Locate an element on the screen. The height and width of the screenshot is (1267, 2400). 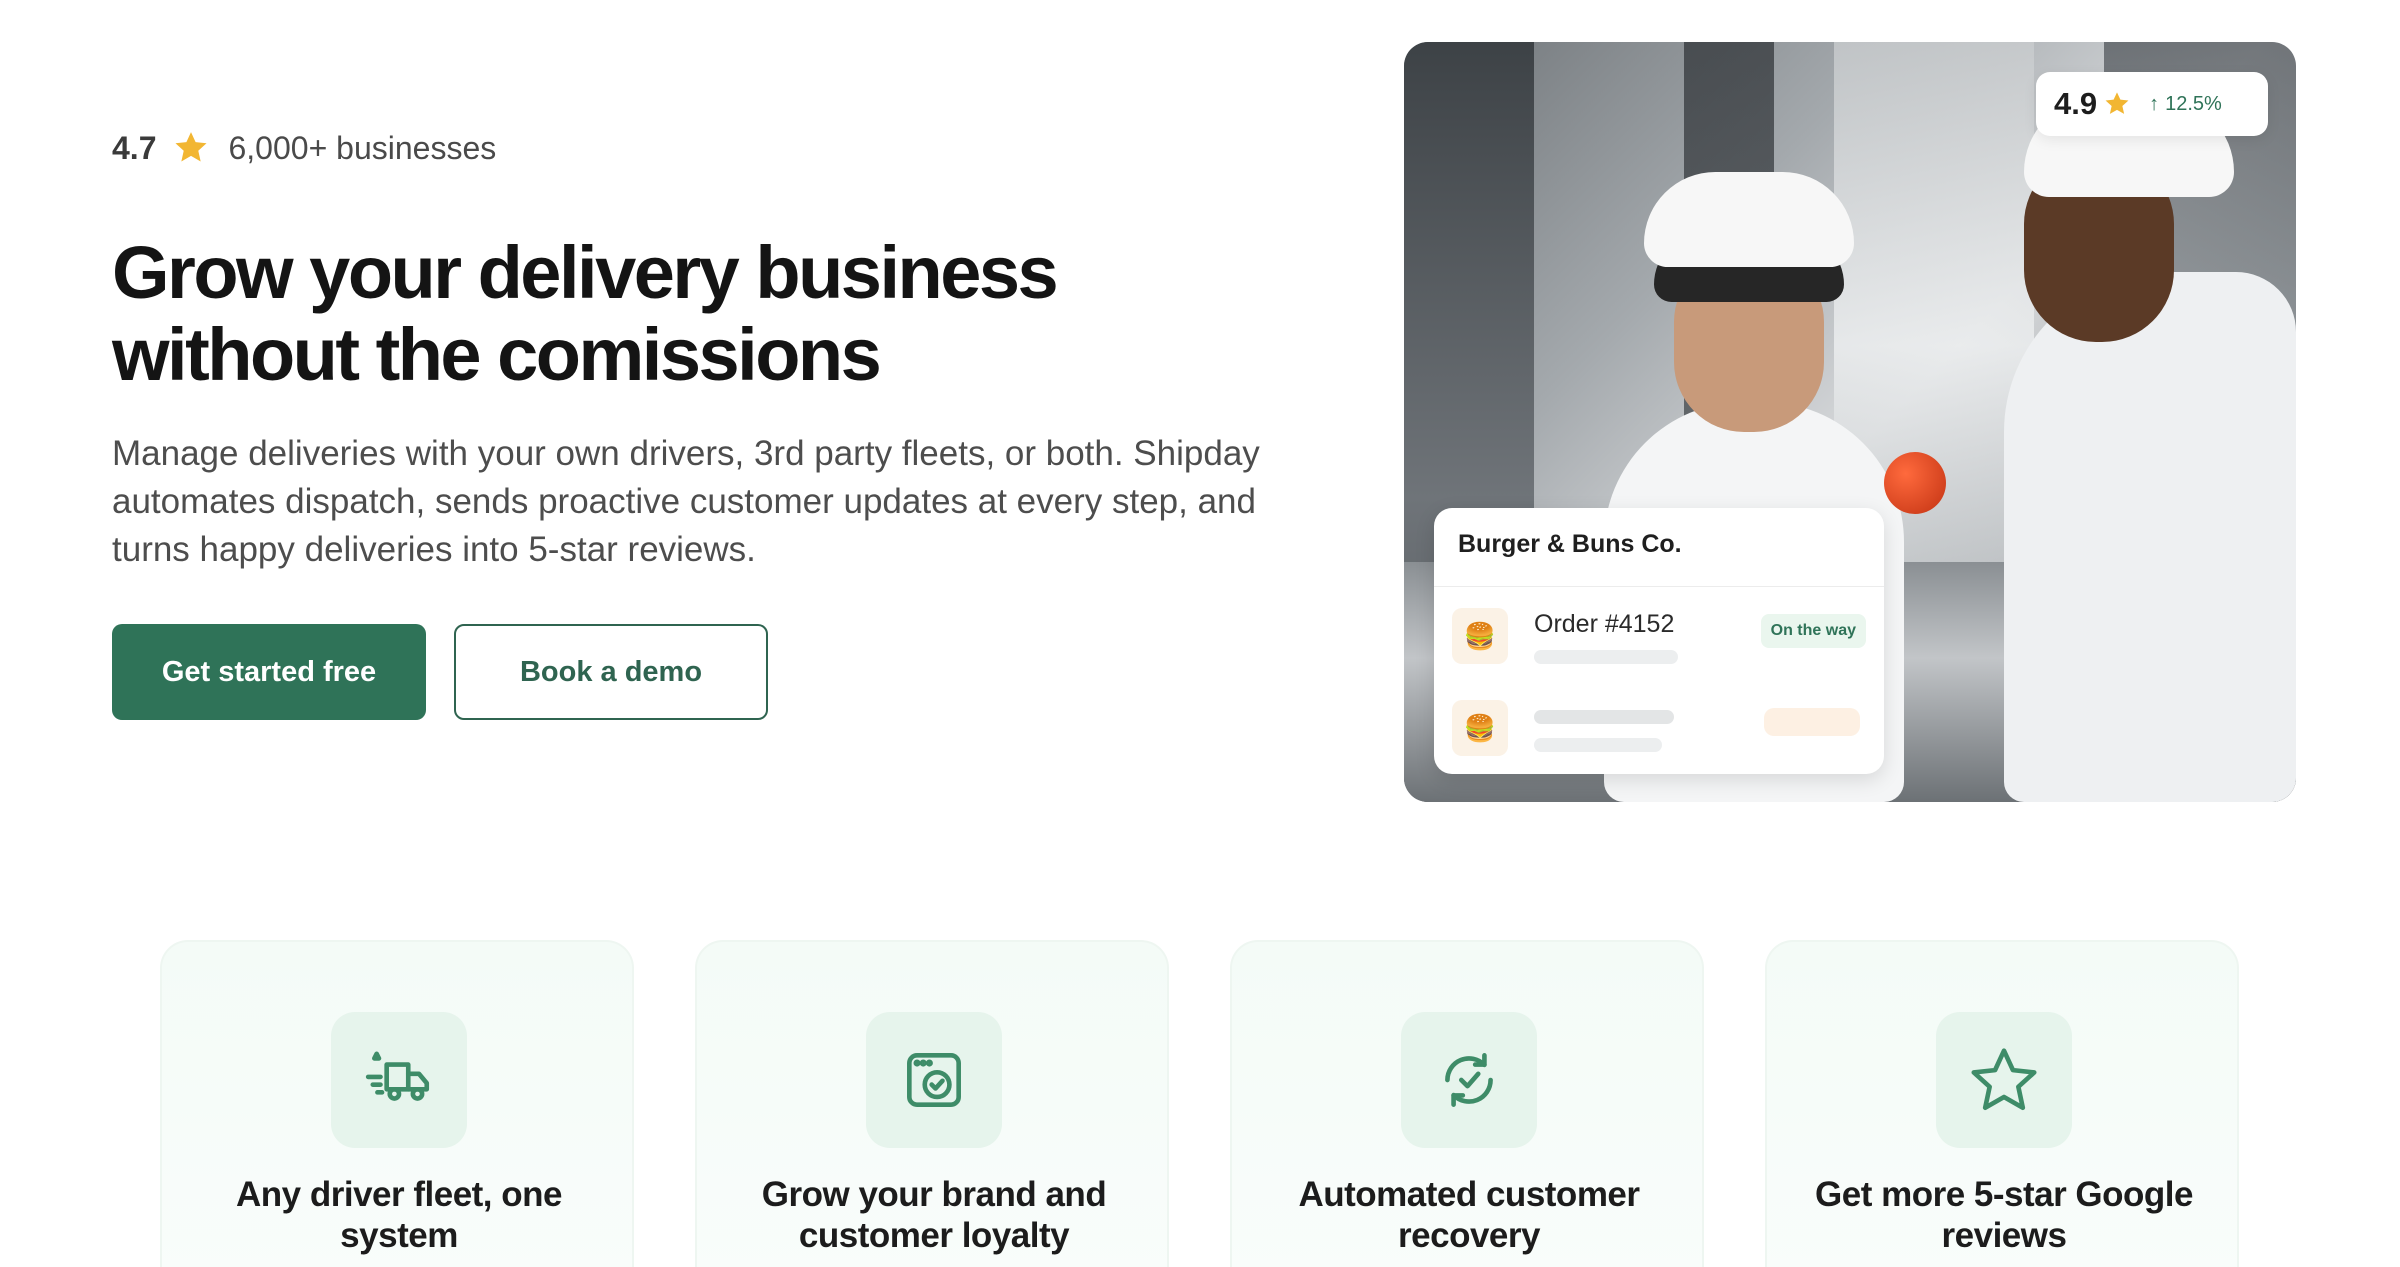
feature-title: Get more 5-star Google reviews is located at coordinates (2004, 1215).